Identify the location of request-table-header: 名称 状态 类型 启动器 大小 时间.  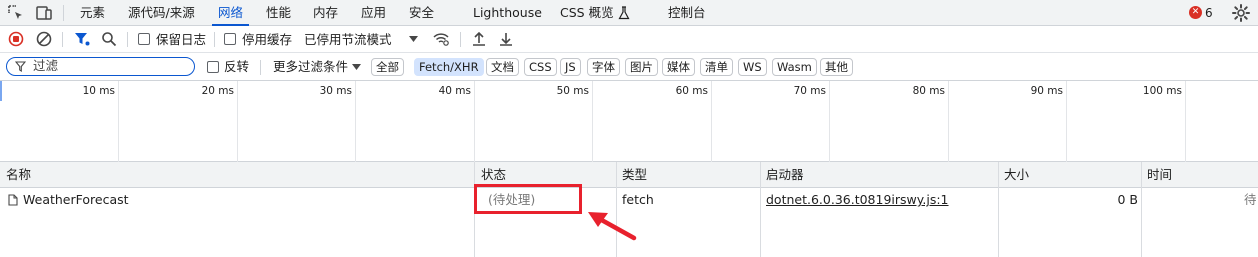
(629, 175).